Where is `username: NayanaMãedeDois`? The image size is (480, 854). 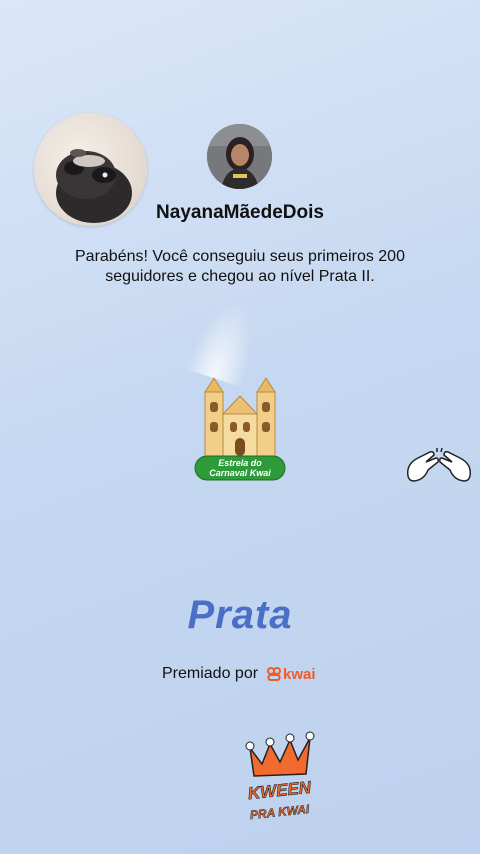
username: NayanaMãedeDois is located at coordinates (240, 213).